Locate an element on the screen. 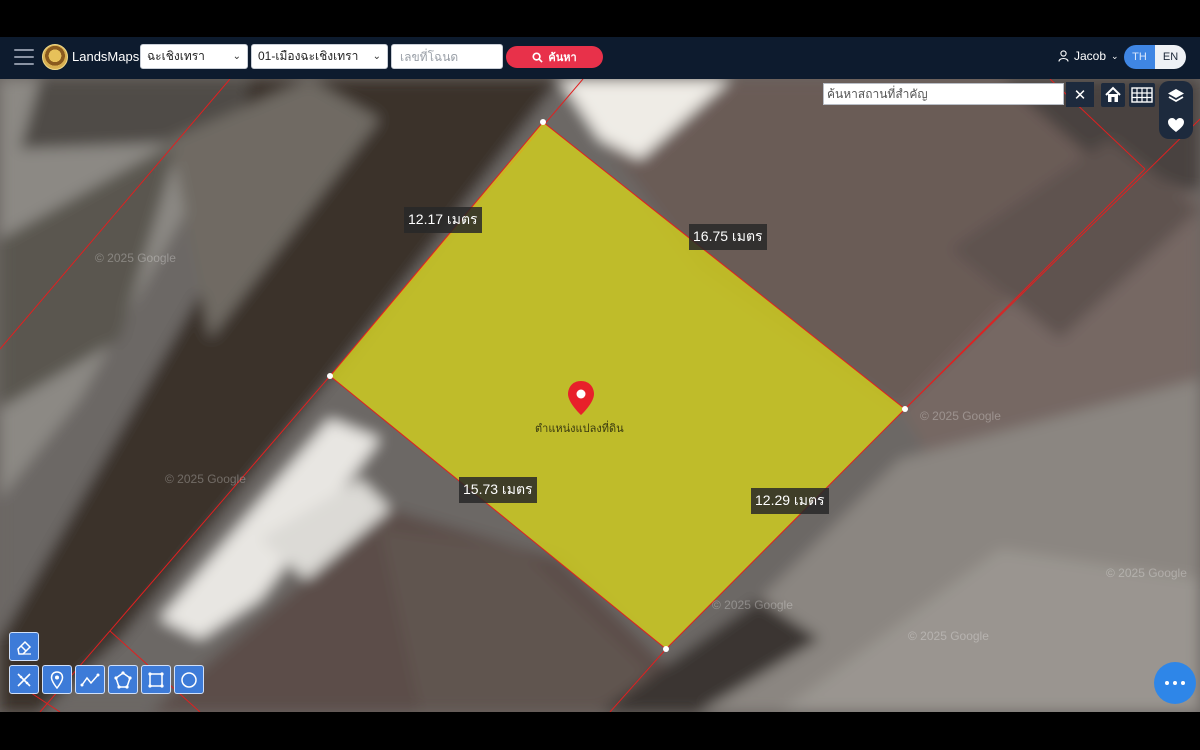 The image size is (1200, 750). polyline-tool-button is located at coordinates (90, 679).